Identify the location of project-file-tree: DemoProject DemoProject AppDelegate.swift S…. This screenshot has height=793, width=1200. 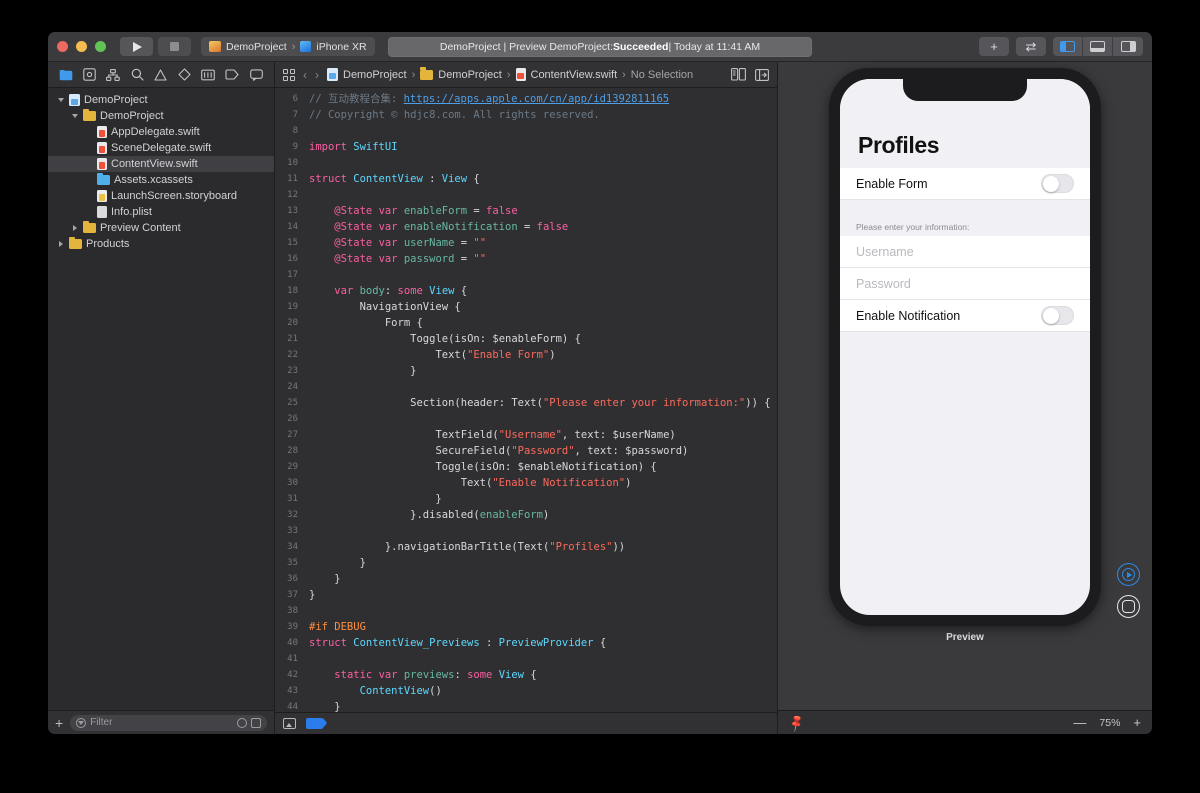
(161, 399).